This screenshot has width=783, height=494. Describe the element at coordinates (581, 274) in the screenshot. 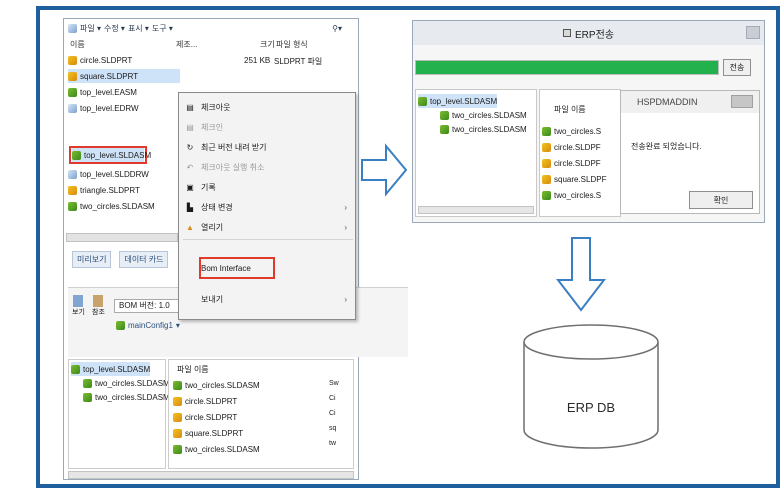

I see `down-arrow-icon` at that location.